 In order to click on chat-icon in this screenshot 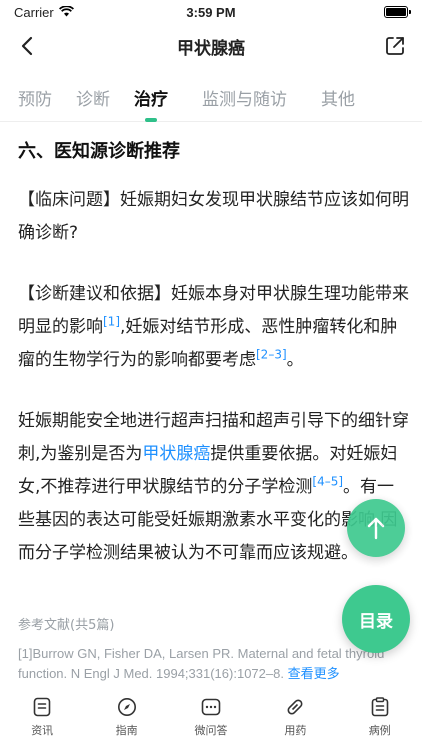, I will do `click(211, 707)`.